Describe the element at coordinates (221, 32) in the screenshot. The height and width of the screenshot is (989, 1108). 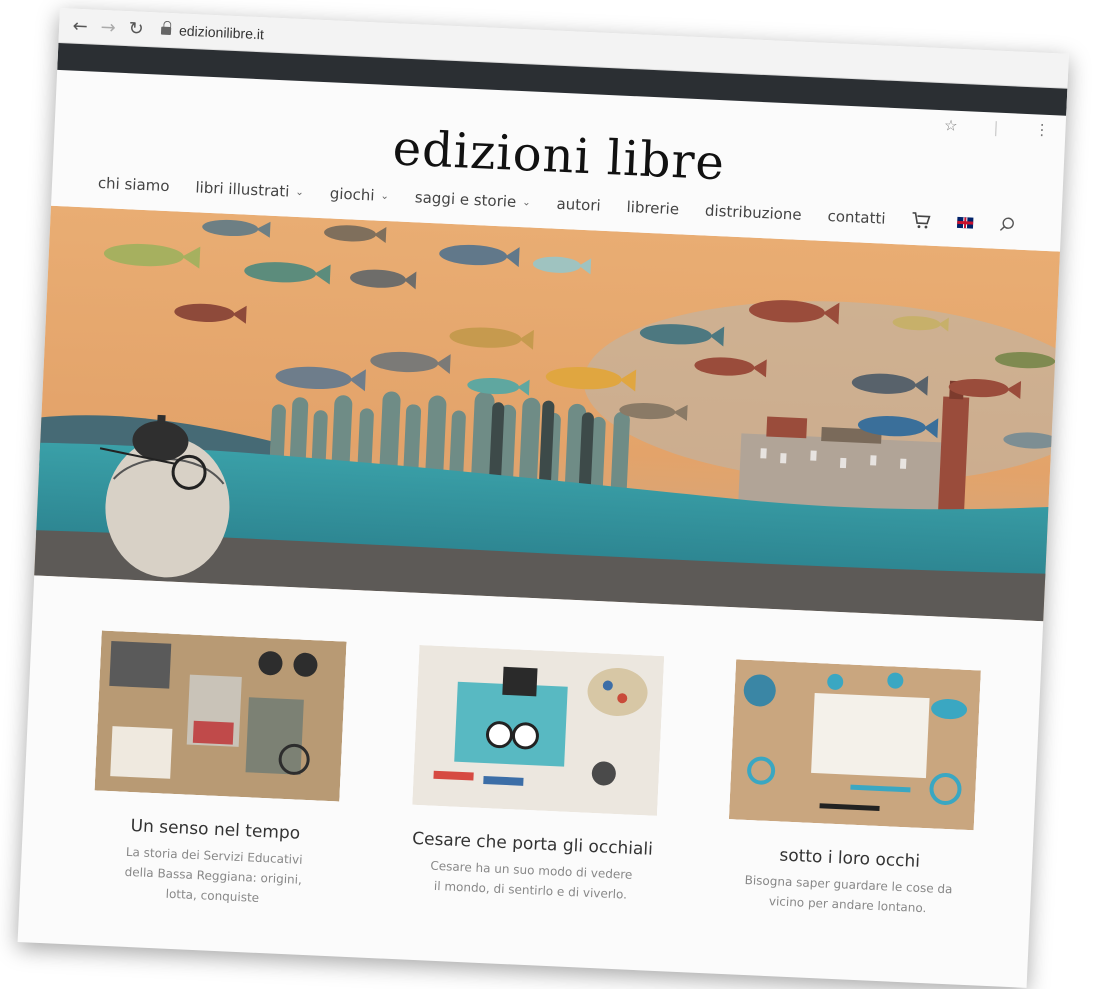
I see `url-text: edizionilibre.it` at that location.